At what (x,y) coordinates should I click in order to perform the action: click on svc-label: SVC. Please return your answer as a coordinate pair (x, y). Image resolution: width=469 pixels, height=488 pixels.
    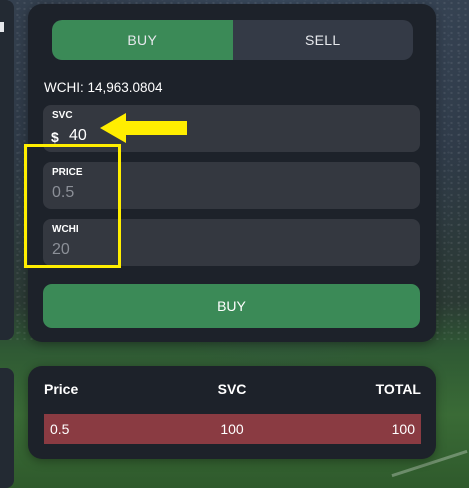
    Looking at the image, I should click on (62, 115).